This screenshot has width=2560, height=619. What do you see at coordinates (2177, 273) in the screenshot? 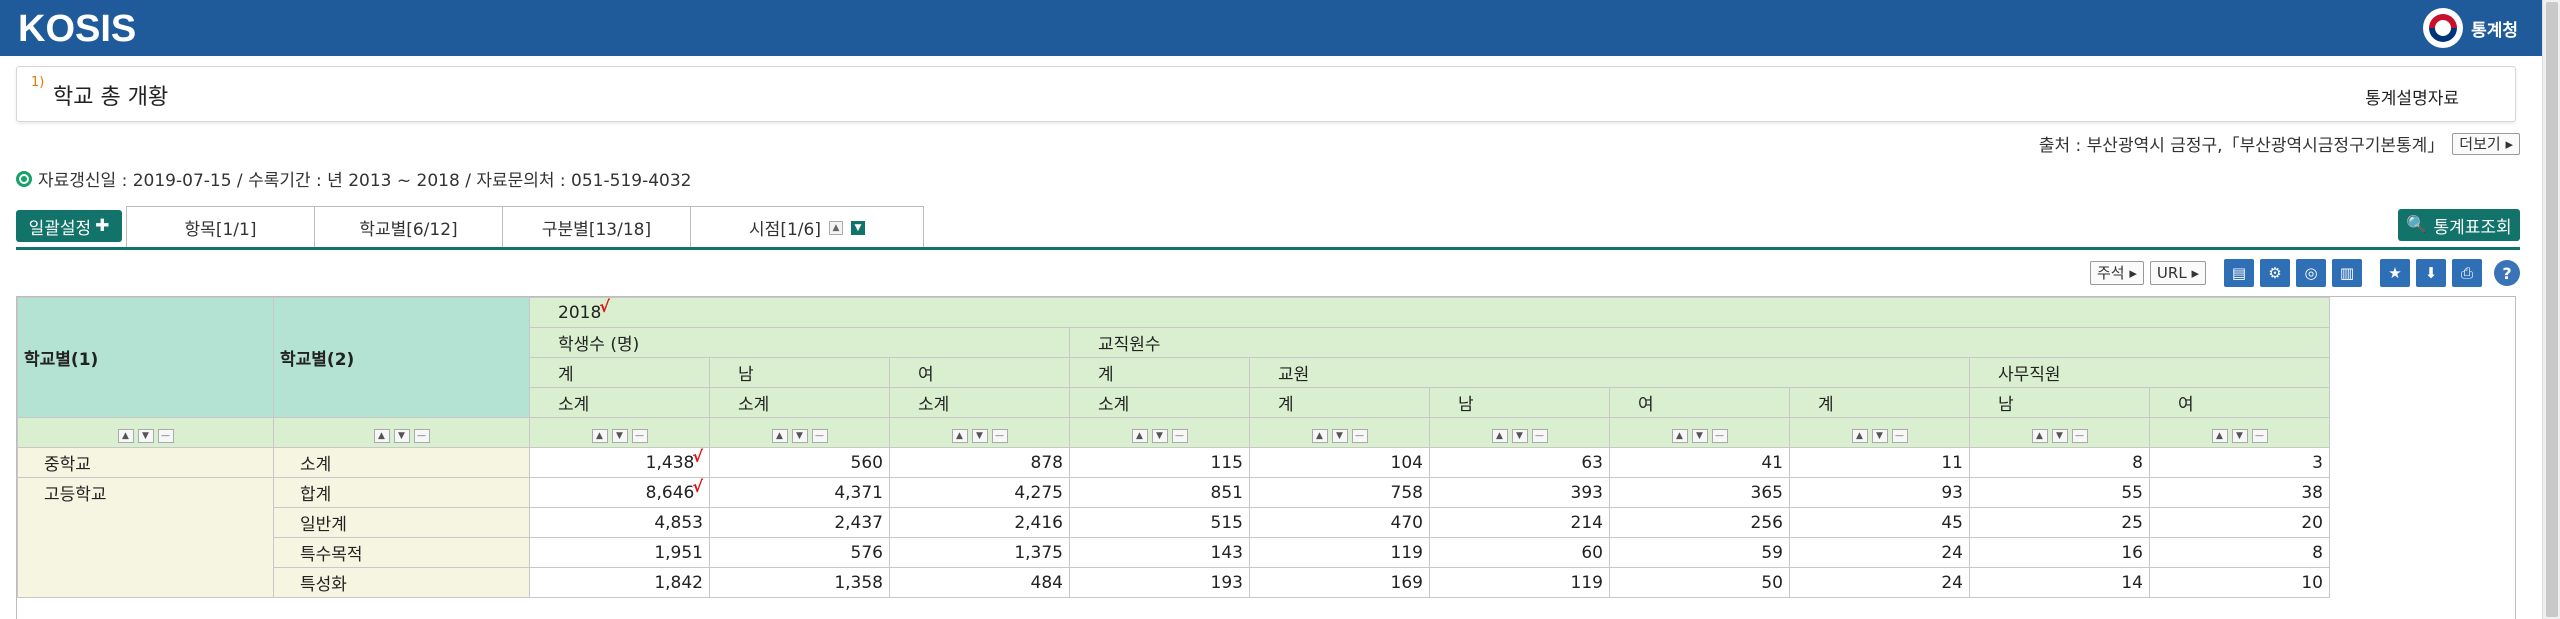
I see `url-button: URL ▸` at bounding box center [2177, 273].